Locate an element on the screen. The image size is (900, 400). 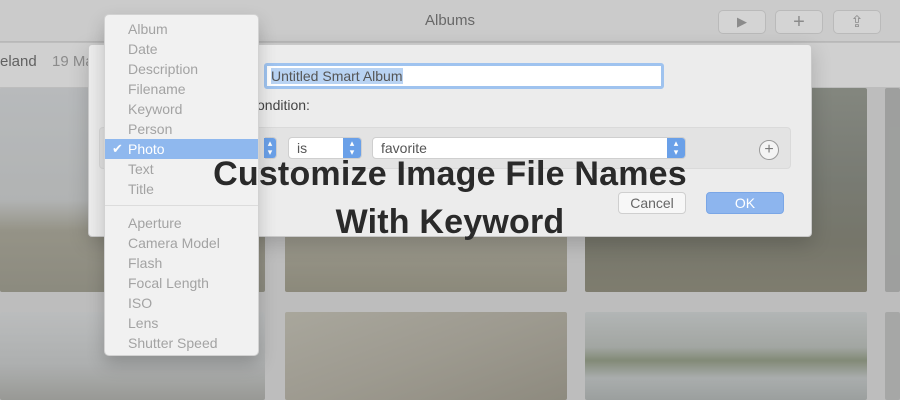
menu-item-keyword: Keyword is located at coordinates (181, 109).